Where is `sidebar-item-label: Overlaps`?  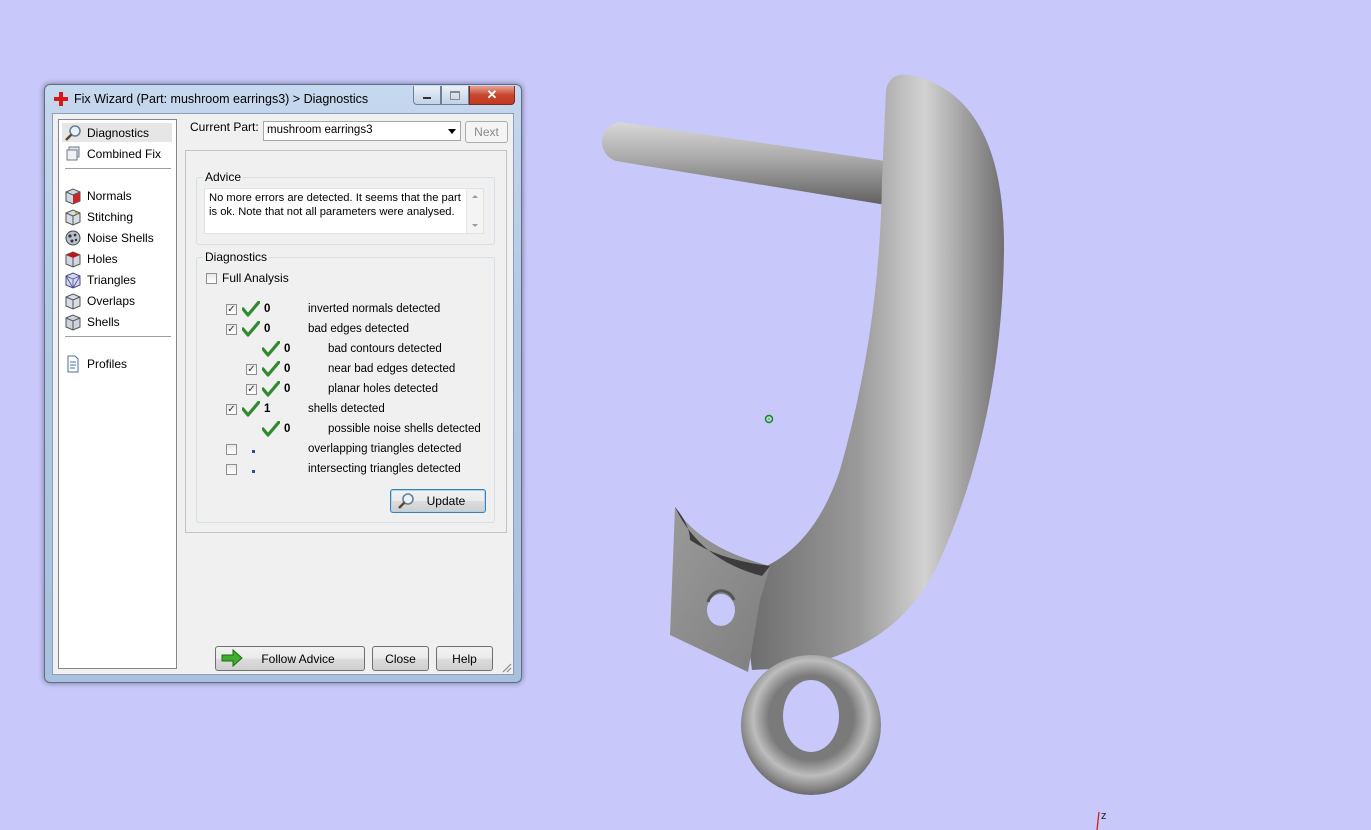
sidebar-item-label: Overlaps is located at coordinates (111, 300).